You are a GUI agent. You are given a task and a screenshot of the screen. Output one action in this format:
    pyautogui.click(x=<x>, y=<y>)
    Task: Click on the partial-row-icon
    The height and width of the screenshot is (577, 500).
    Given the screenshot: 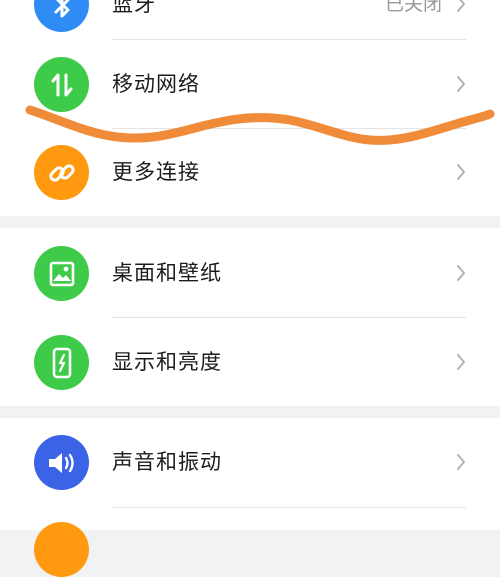 What is the action you would take?
    pyautogui.click(x=61, y=549)
    